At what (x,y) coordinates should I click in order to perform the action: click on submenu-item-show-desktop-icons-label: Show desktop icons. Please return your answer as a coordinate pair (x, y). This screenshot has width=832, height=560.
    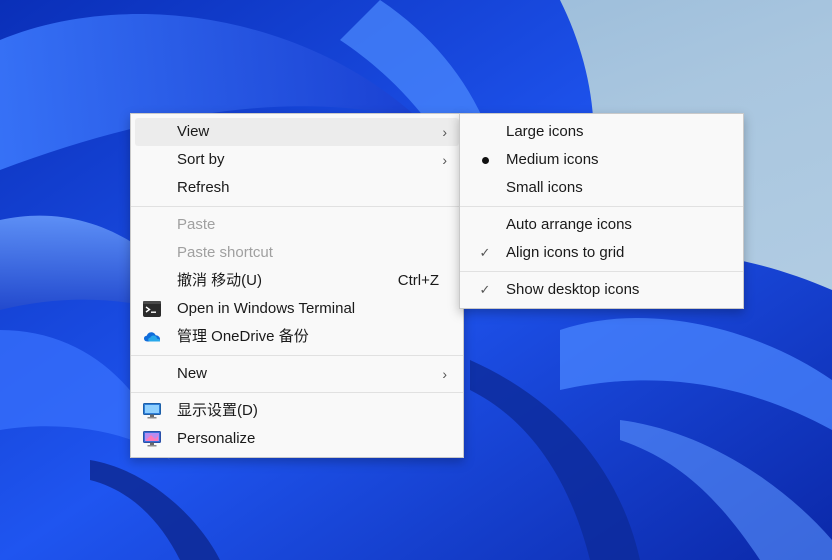
    Looking at the image, I should click on (573, 289).